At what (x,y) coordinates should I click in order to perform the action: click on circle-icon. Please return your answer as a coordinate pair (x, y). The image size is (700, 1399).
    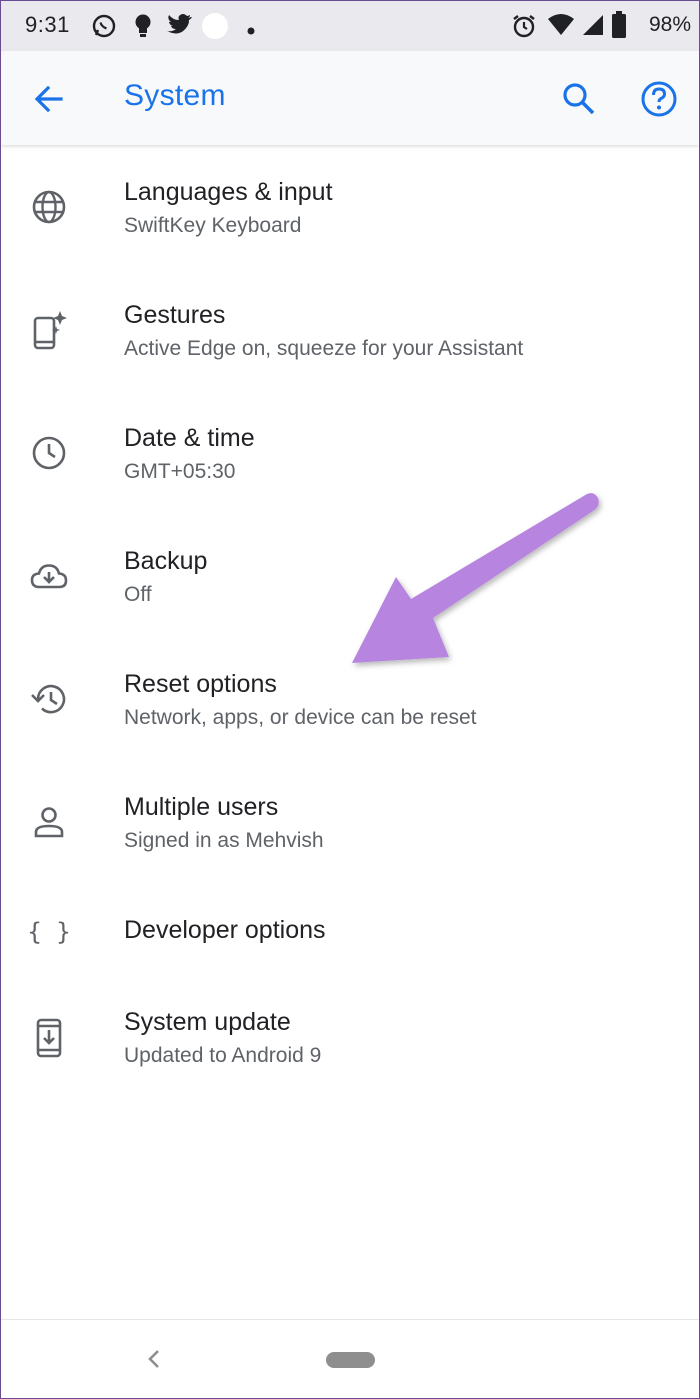
    Looking at the image, I should click on (215, 28).